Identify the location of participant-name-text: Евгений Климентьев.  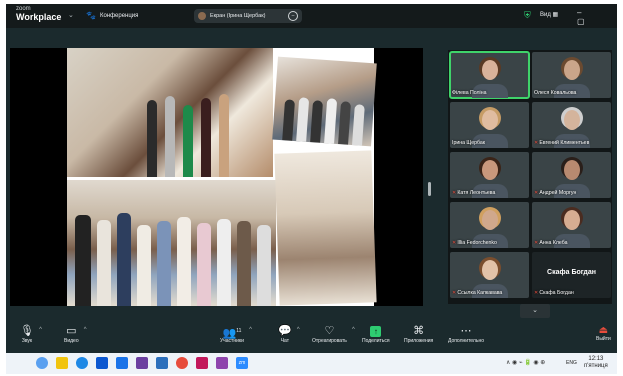
(564, 143).